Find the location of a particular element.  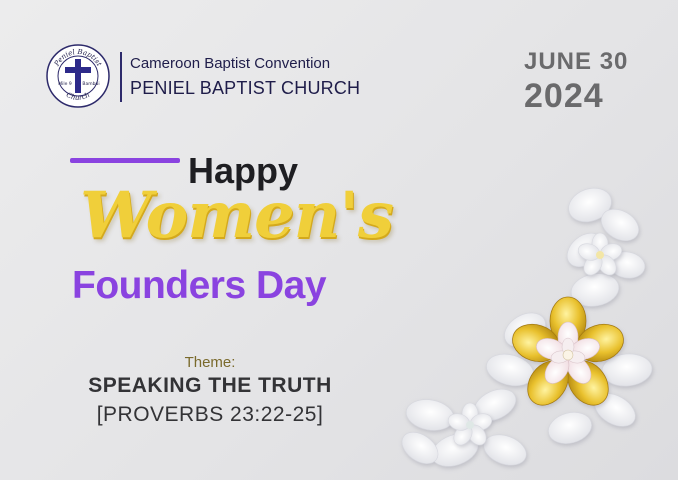

header-divider is located at coordinates (121, 77).